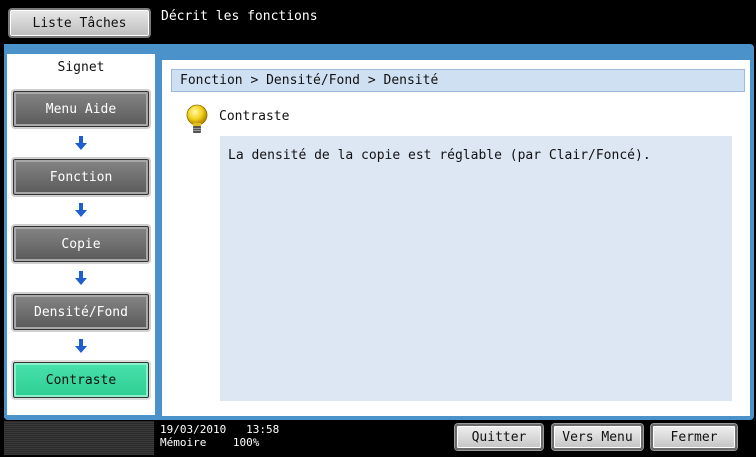  I want to click on topic-title: Contraste, so click(254, 116).